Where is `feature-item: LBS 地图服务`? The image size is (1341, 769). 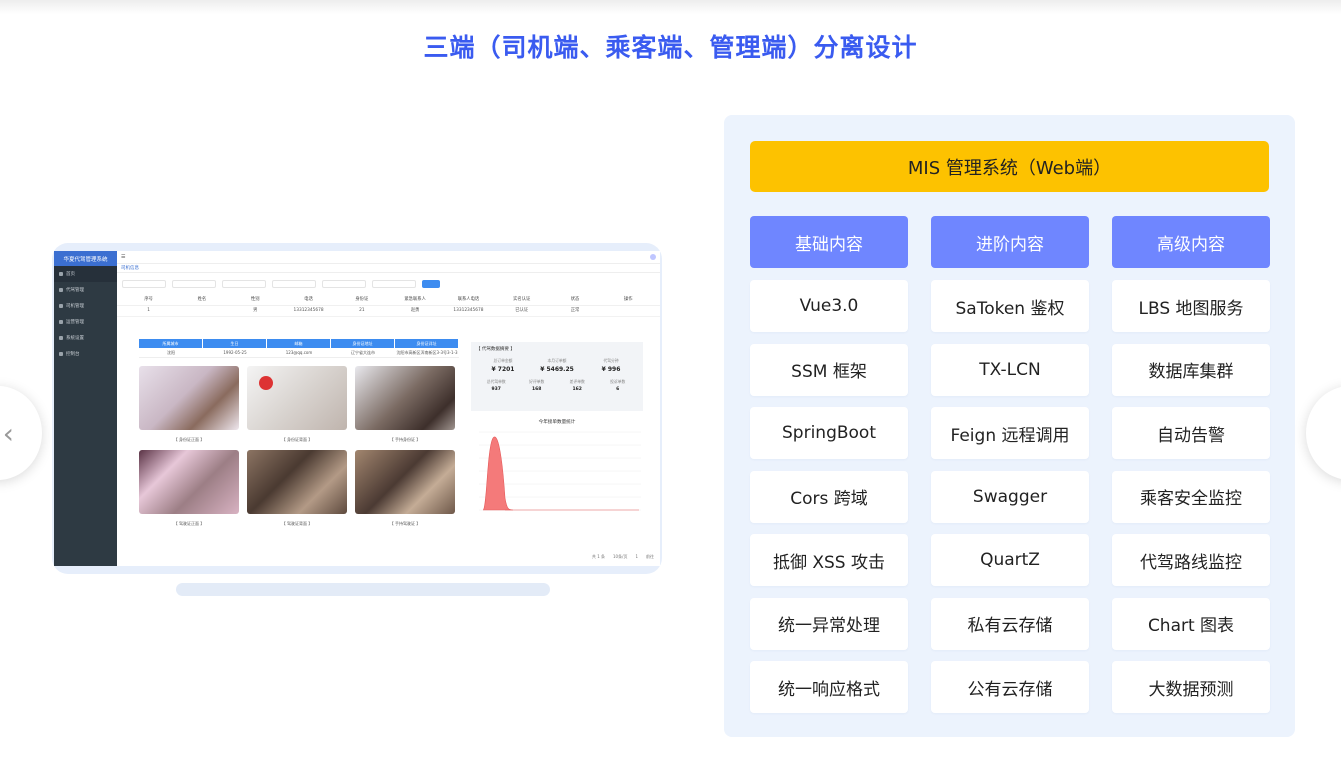 feature-item: LBS 地图服务 is located at coordinates (1191, 306).